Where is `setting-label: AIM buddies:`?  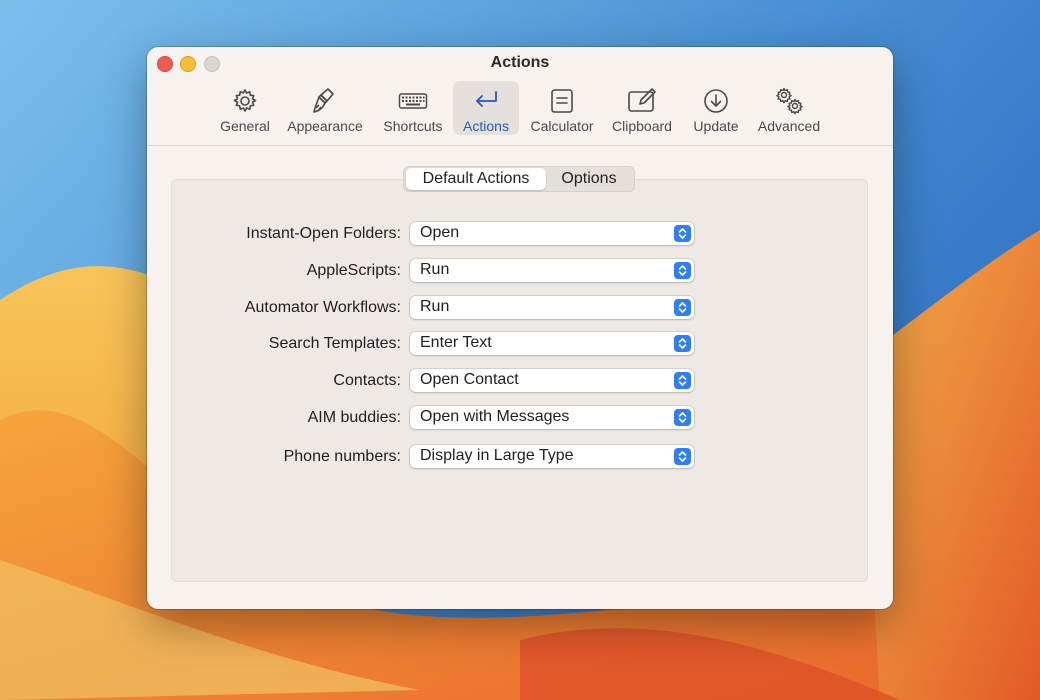 setting-label: AIM buddies: is located at coordinates (354, 417).